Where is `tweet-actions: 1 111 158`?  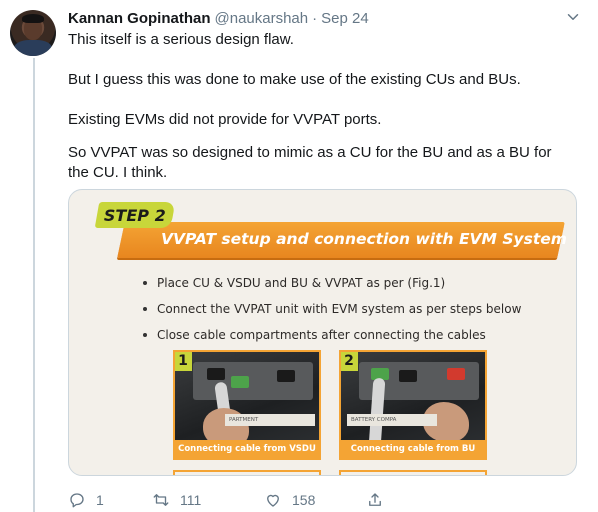
tweet-actions: 1 111 158 is located at coordinates (226, 500).